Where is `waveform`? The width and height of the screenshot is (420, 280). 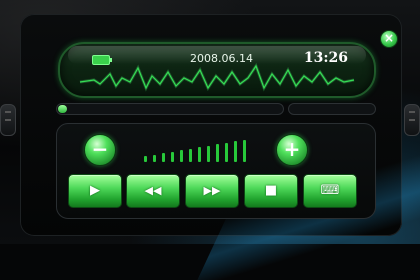
waveform is located at coordinates (217, 77).